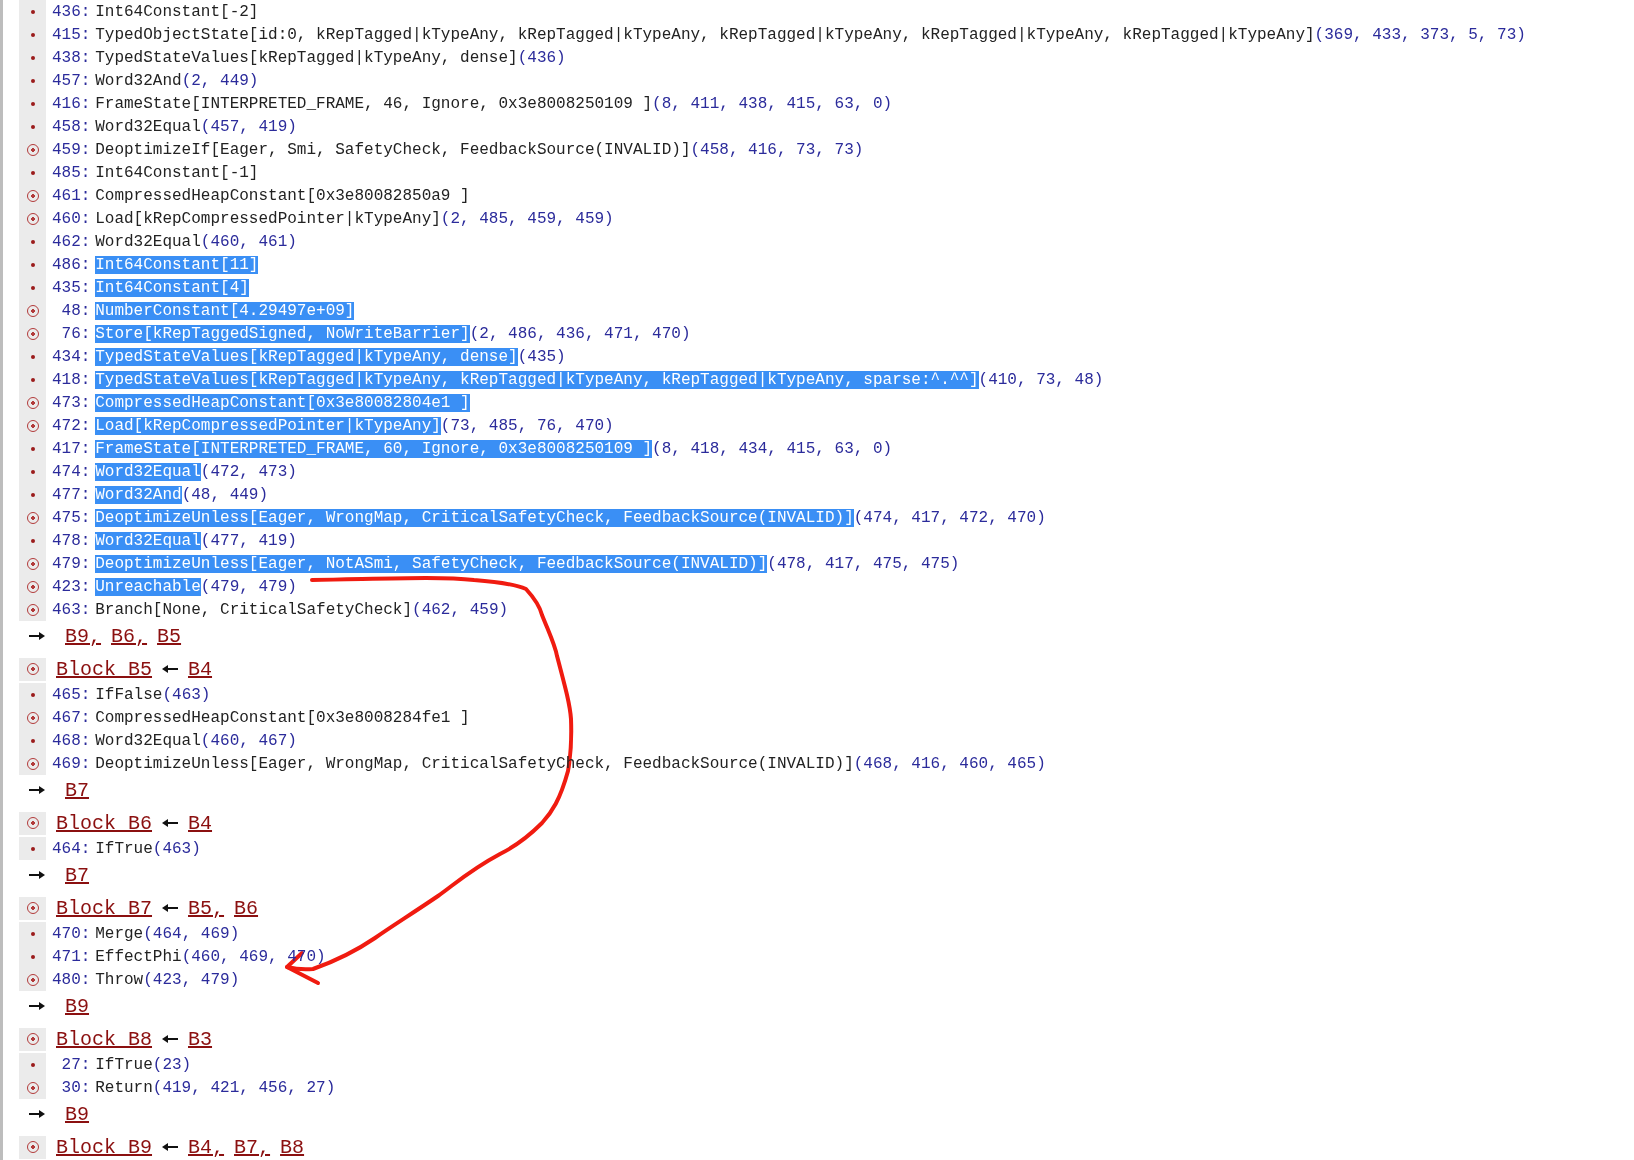 This screenshot has width=1634, height=1160. I want to click on node-id: 423:, so click(71, 586).